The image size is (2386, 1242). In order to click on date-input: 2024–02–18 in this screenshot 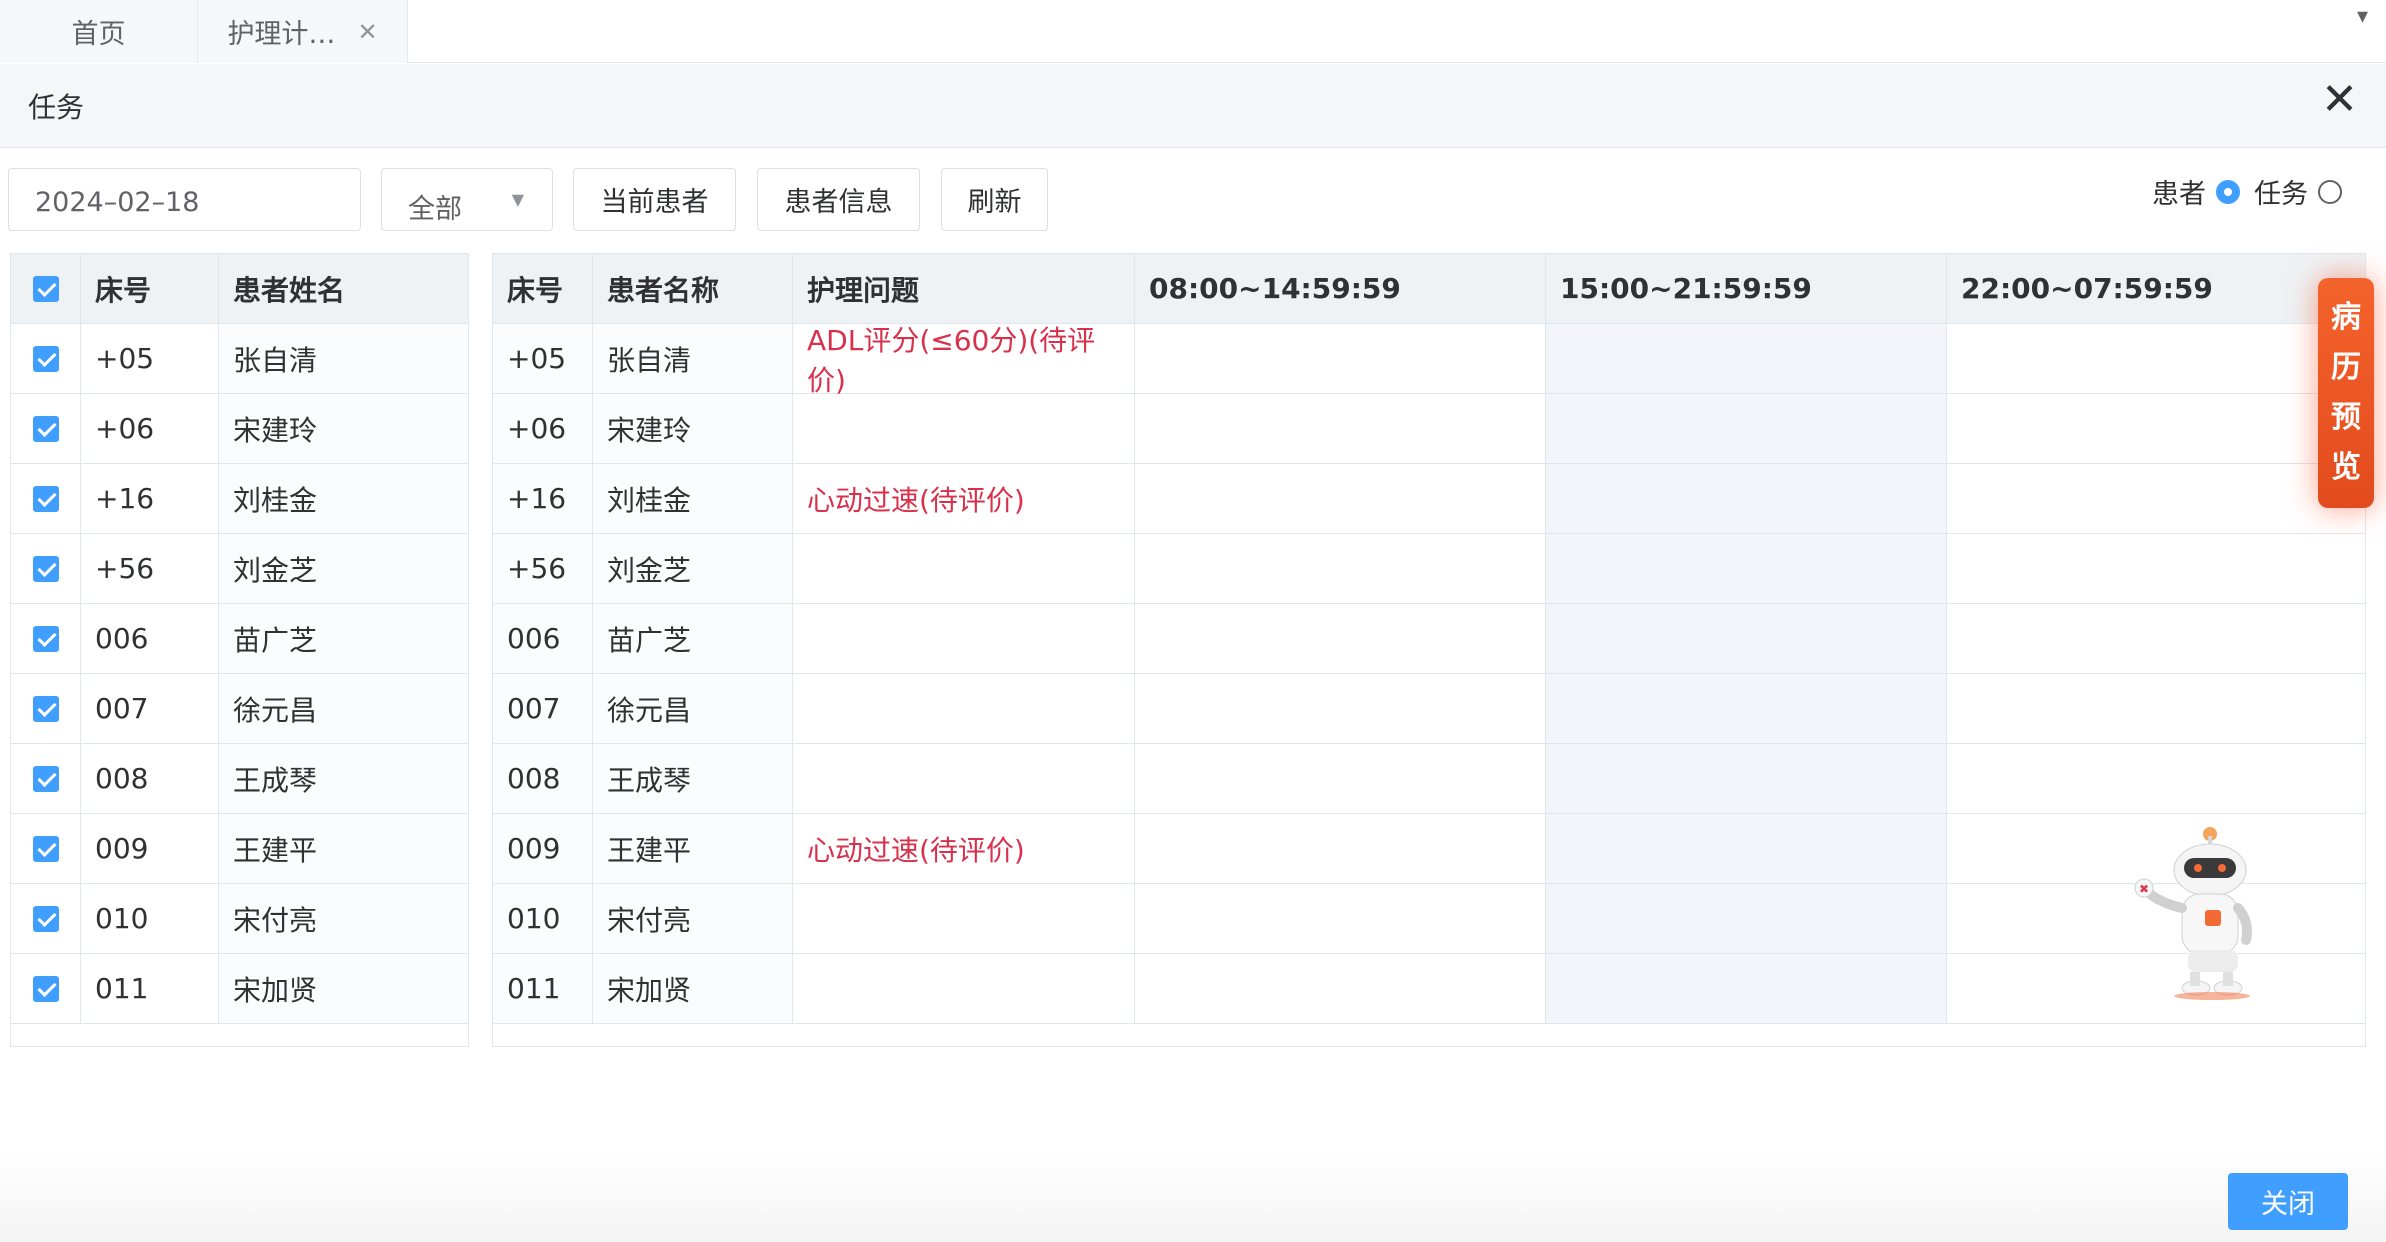, I will do `click(184, 199)`.